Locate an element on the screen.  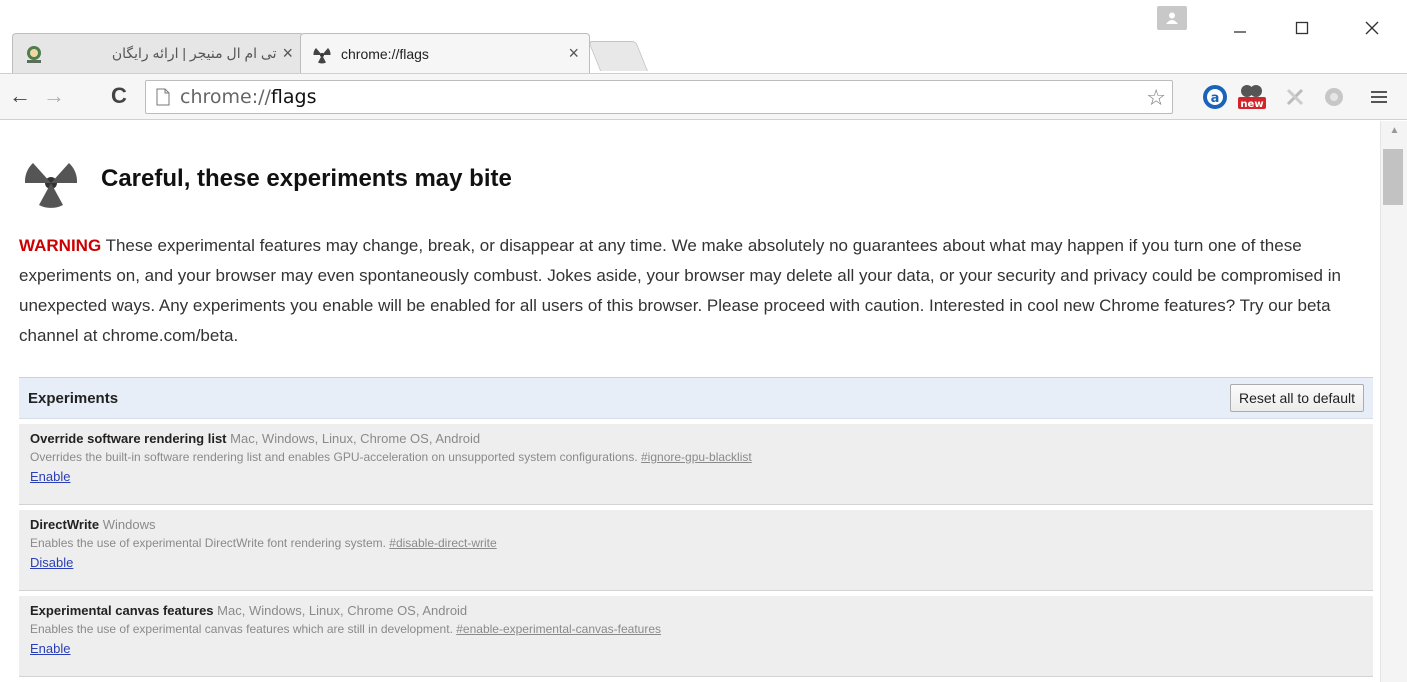
new-tab-button is located at coordinates (618, 56).